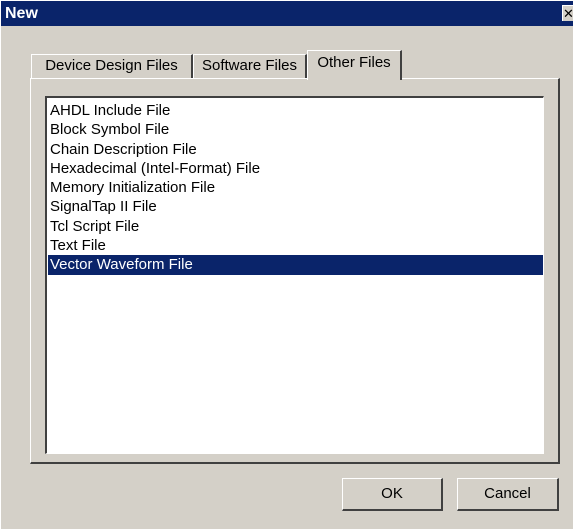 The image size is (573, 529). I want to click on tab-software-files: Software Files, so click(250, 66).